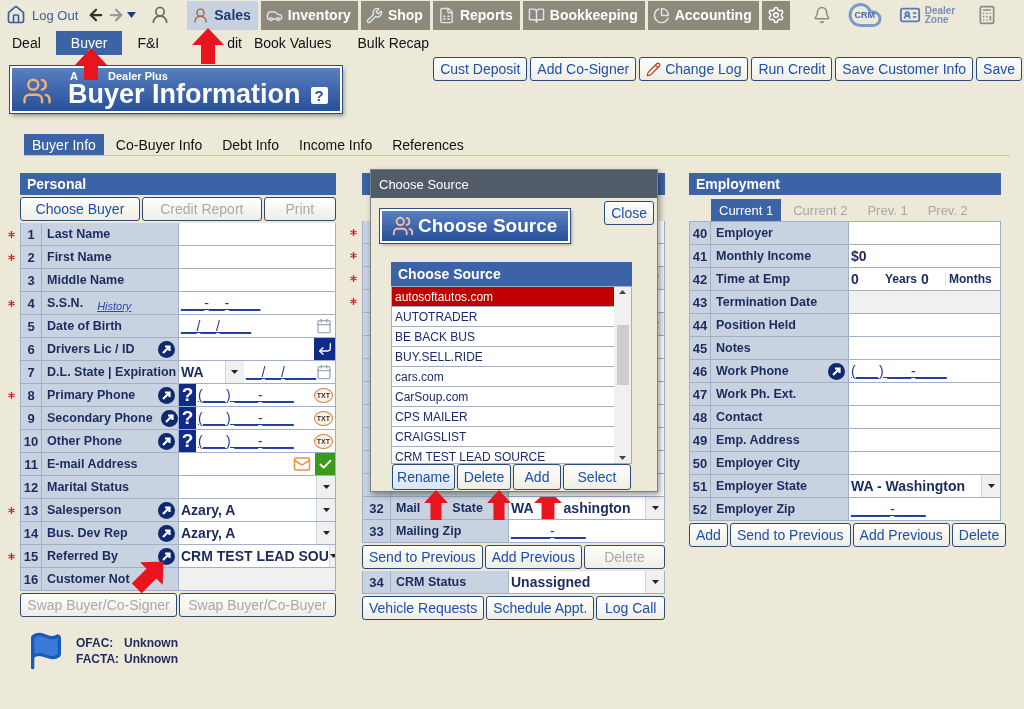 Image resolution: width=1024 pixels, height=709 pixels. What do you see at coordinates (540, 608) in the screenshot?
I see `button: Schedule Appt.` at bounding box center [540, 608].